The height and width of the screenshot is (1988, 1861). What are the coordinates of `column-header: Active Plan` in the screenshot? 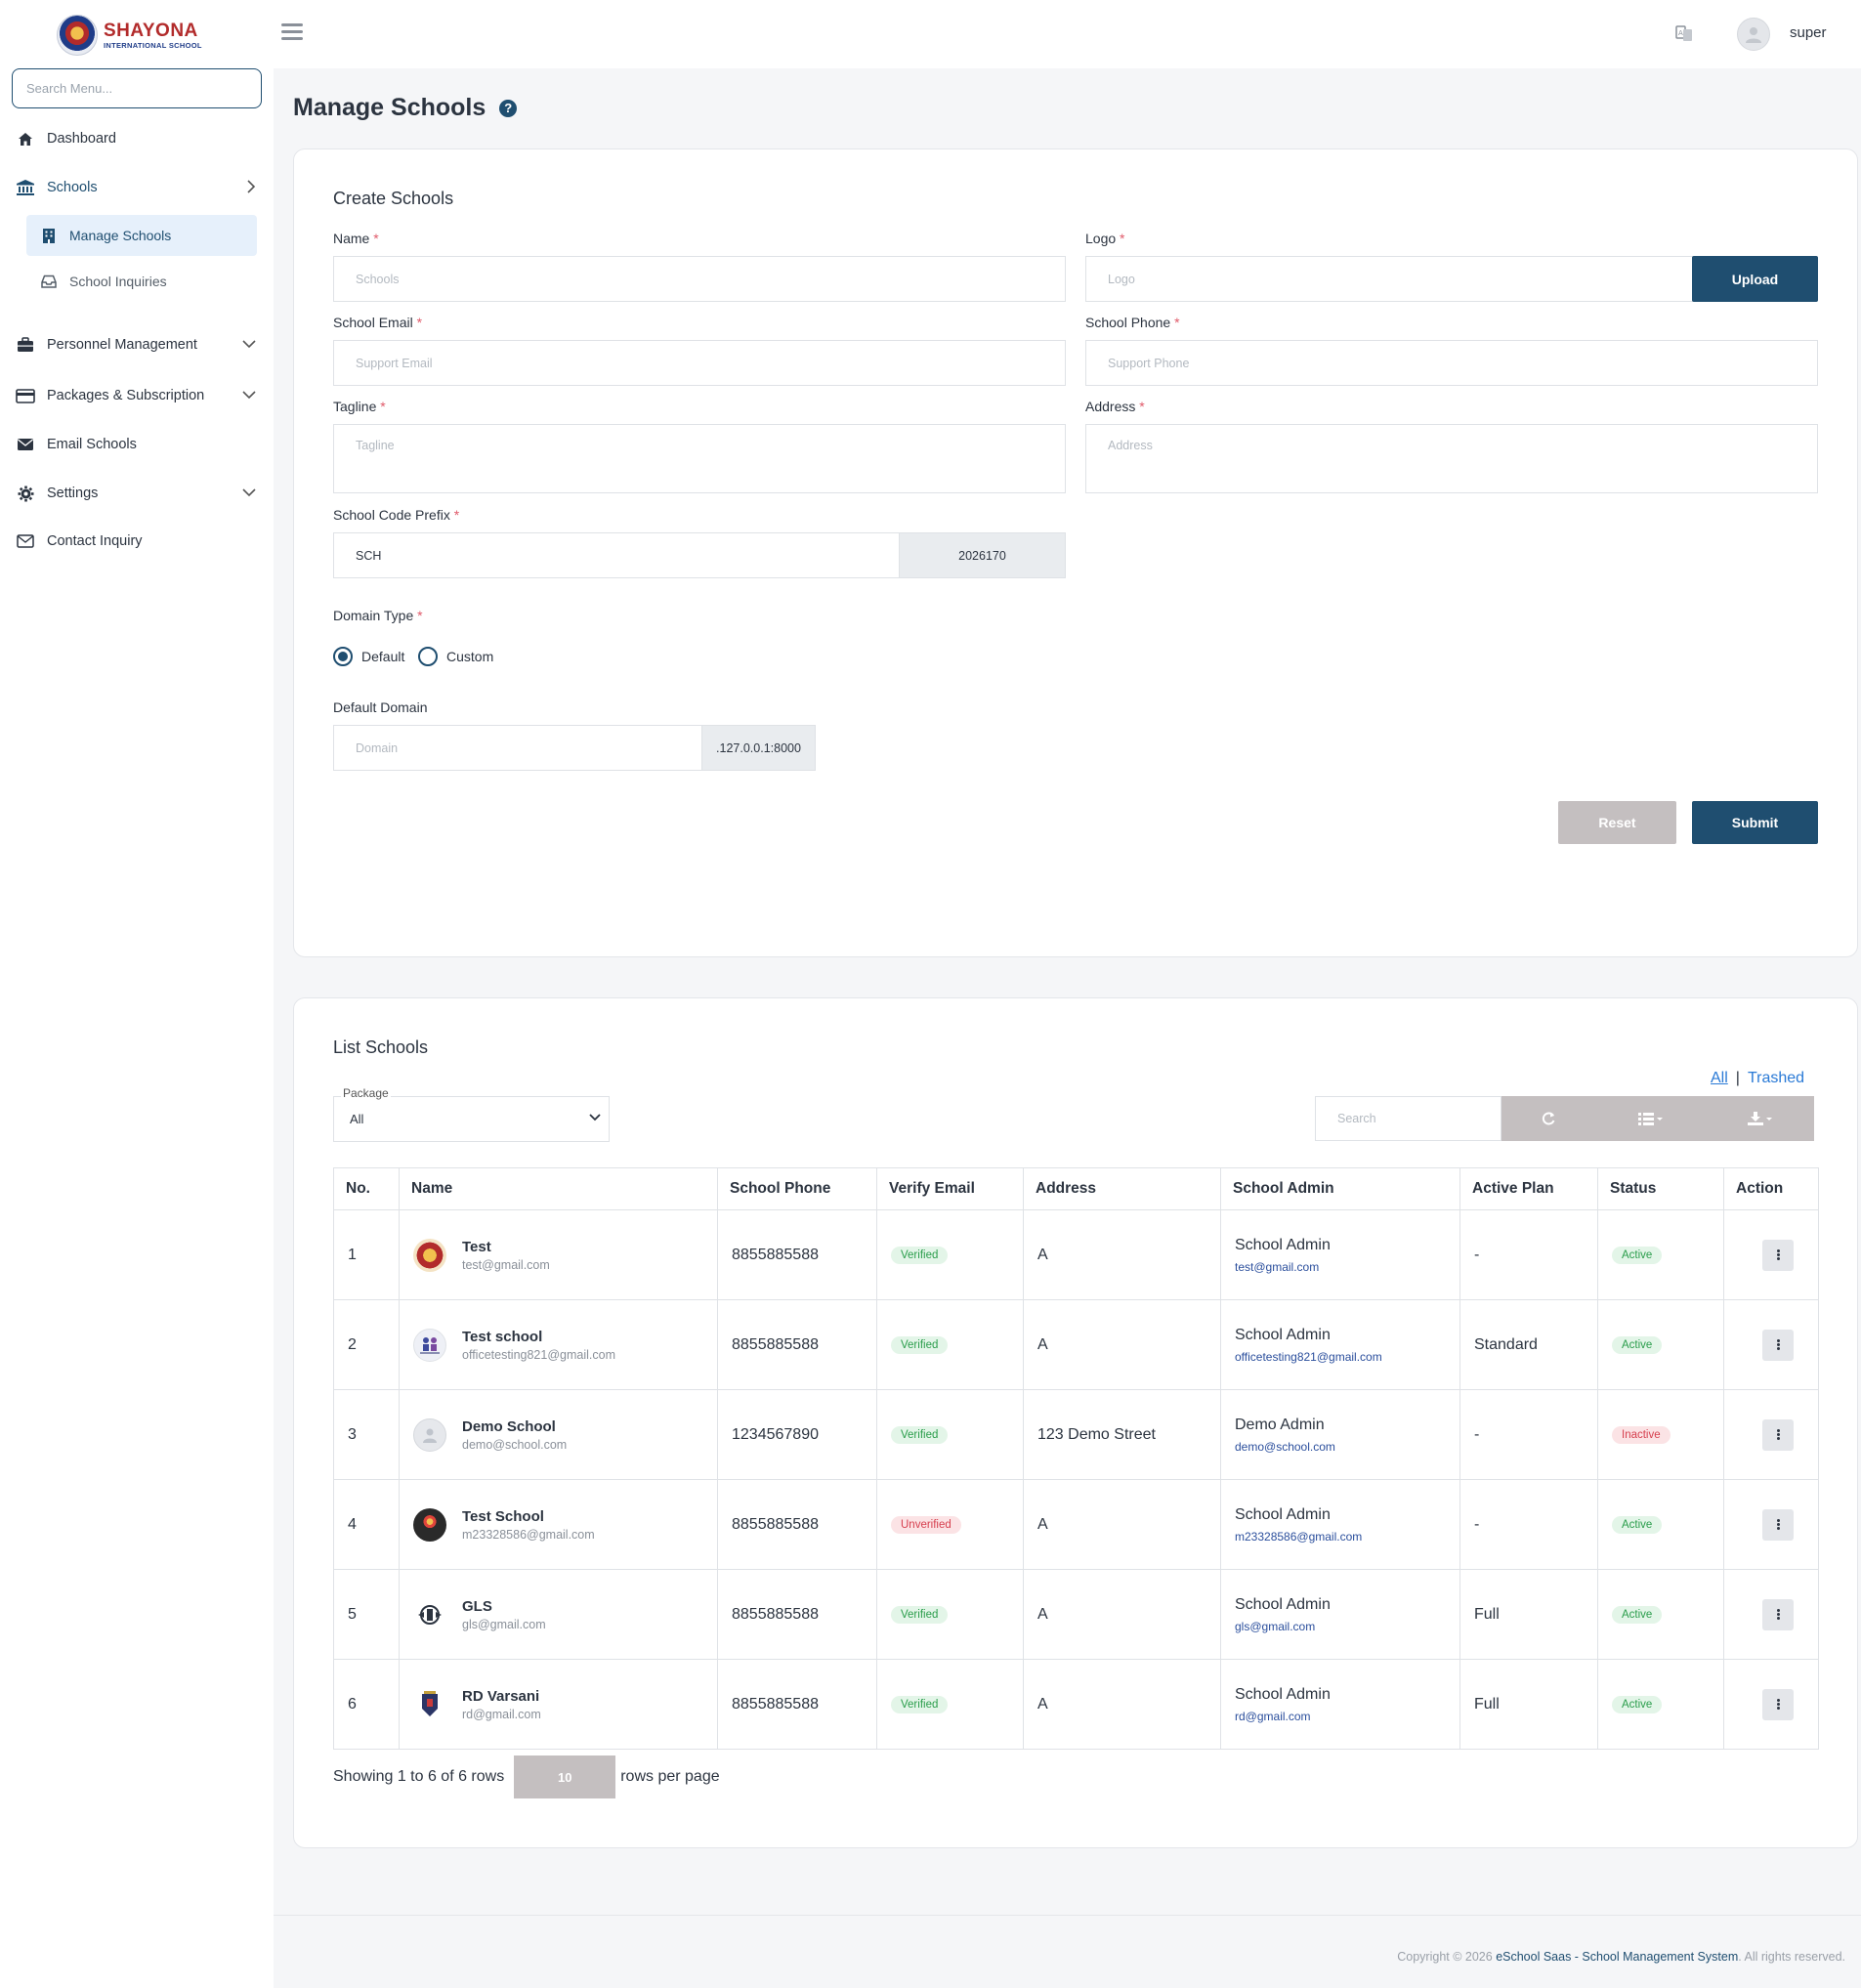 It's located at (1528, 1188).